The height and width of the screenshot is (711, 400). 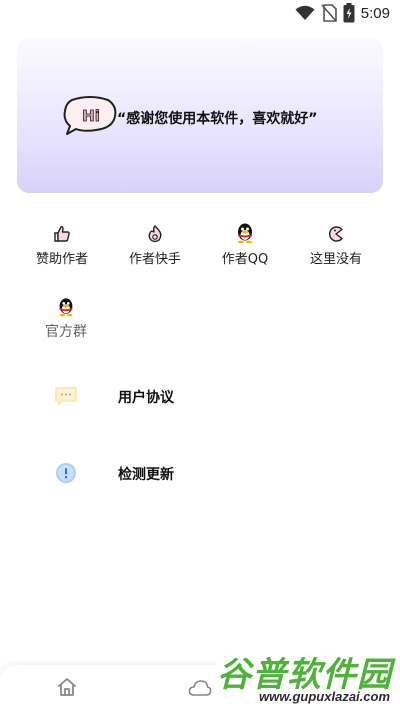 What do you see at coordinates (66, 332) in the screenshot?
I see `grid-item-label: 官方群` at bounding box center [66, 332].